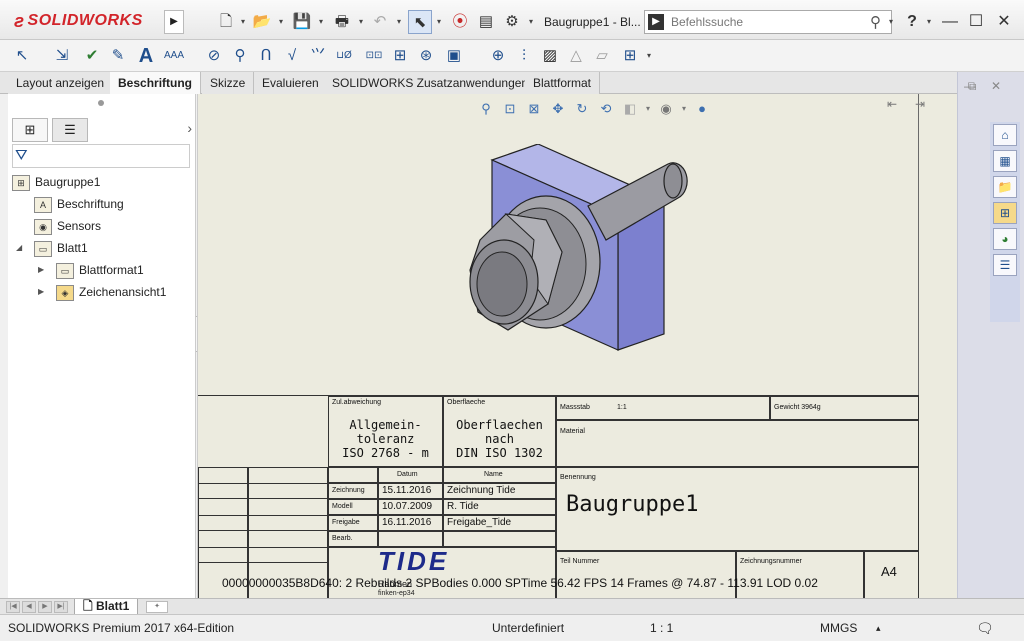 This screenshot has height=641, width=1024. Describe the element at coordinates (321, 22) in the screenshot. I see `save-dropdown-icon: ▾` at that location.